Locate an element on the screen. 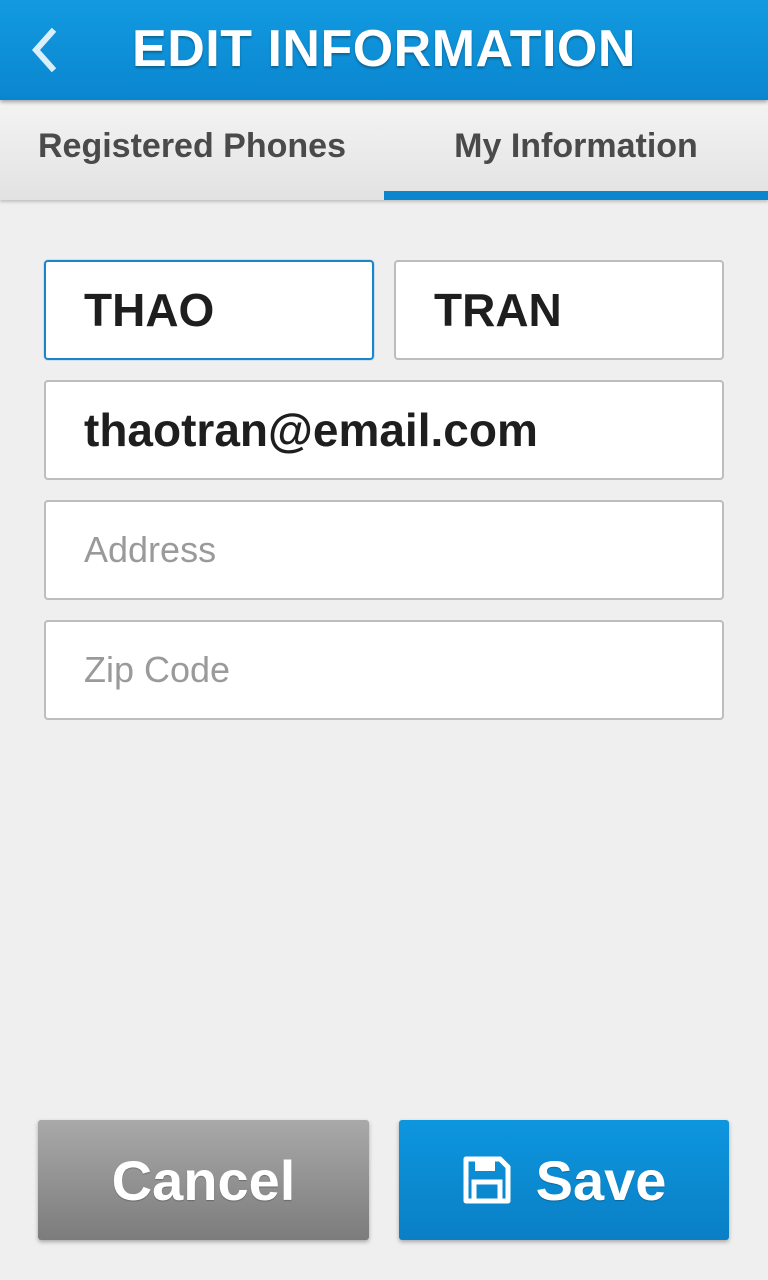 This screenshot has width=768, height=1280. tab-label: My Information is located at coordinates (576, 145).